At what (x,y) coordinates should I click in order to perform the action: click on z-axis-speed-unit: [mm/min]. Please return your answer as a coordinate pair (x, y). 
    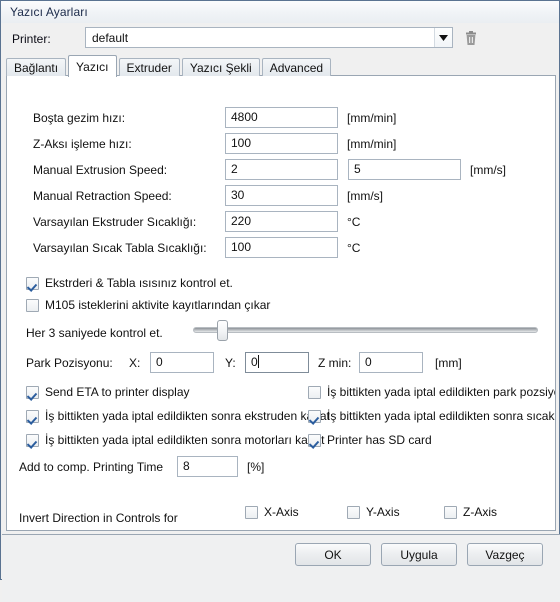
    Looking at the image, I should click on (372, 144).